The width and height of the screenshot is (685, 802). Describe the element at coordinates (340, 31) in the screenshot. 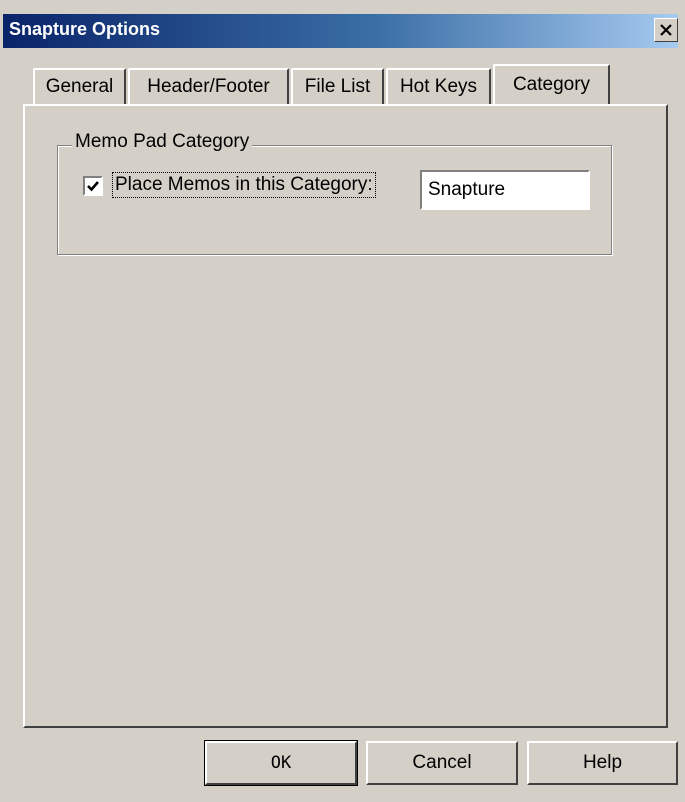

I see `title-bar: Snapture Options` at that location.